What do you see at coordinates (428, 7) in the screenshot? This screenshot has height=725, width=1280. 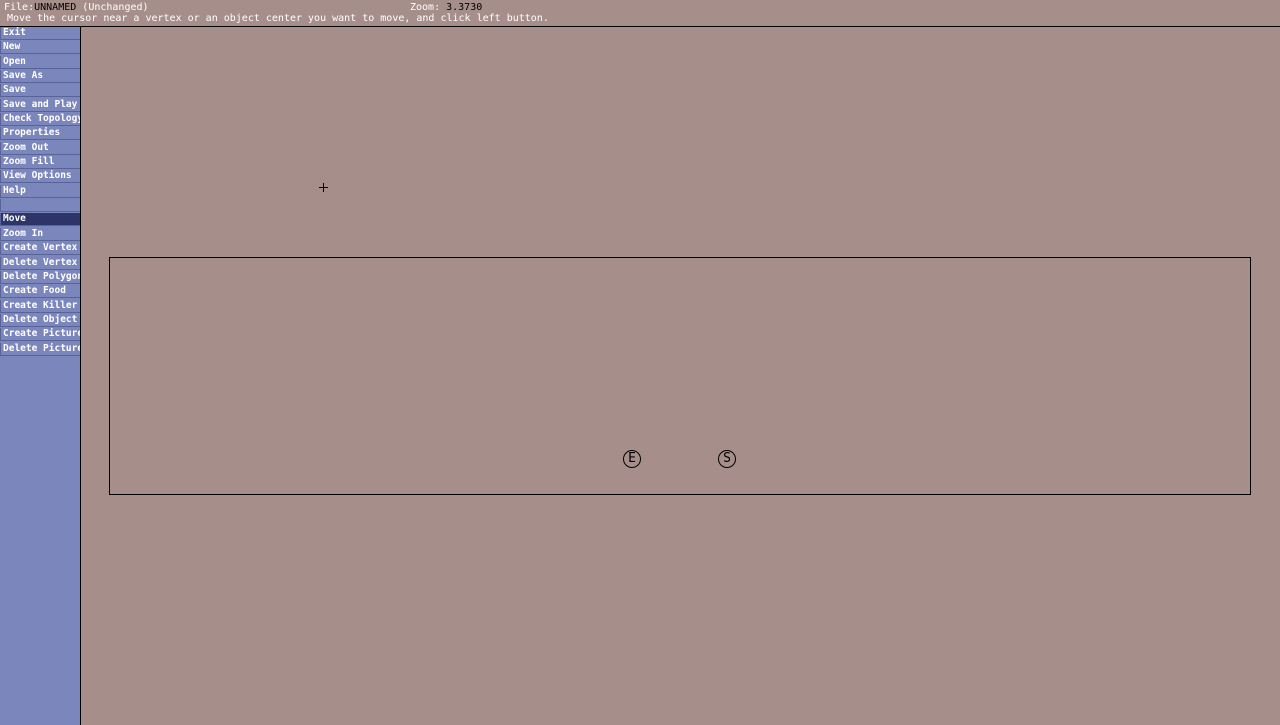 I see `zoom-label: Zoom:` at bounding box center [428, 7].